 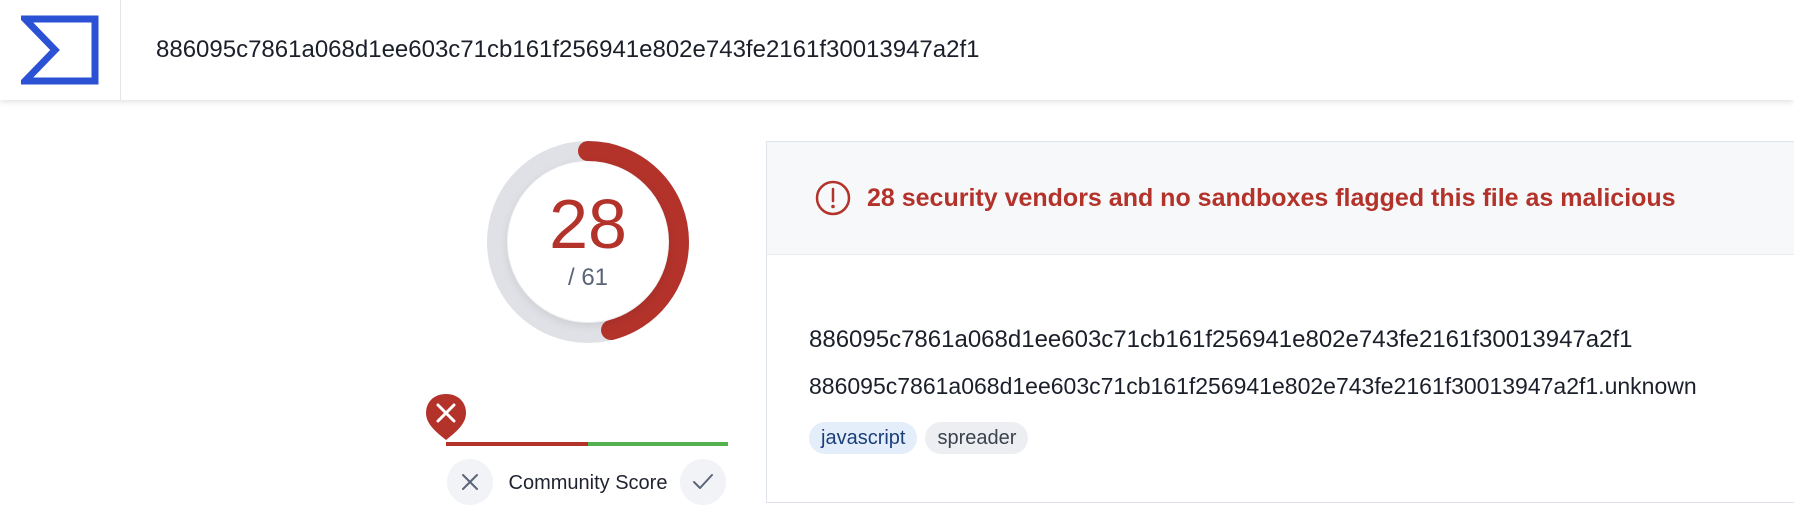 I want to click on detection-count: 28, so click(x=588, y=224).